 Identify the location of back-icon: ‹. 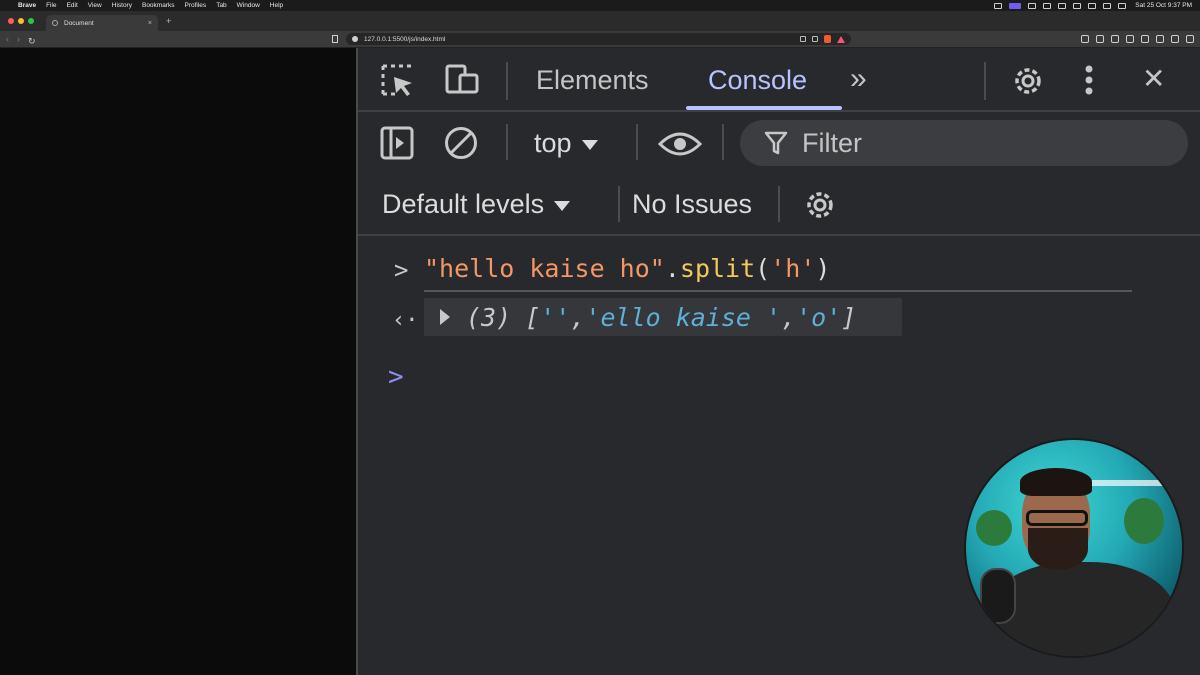
(7, 39).